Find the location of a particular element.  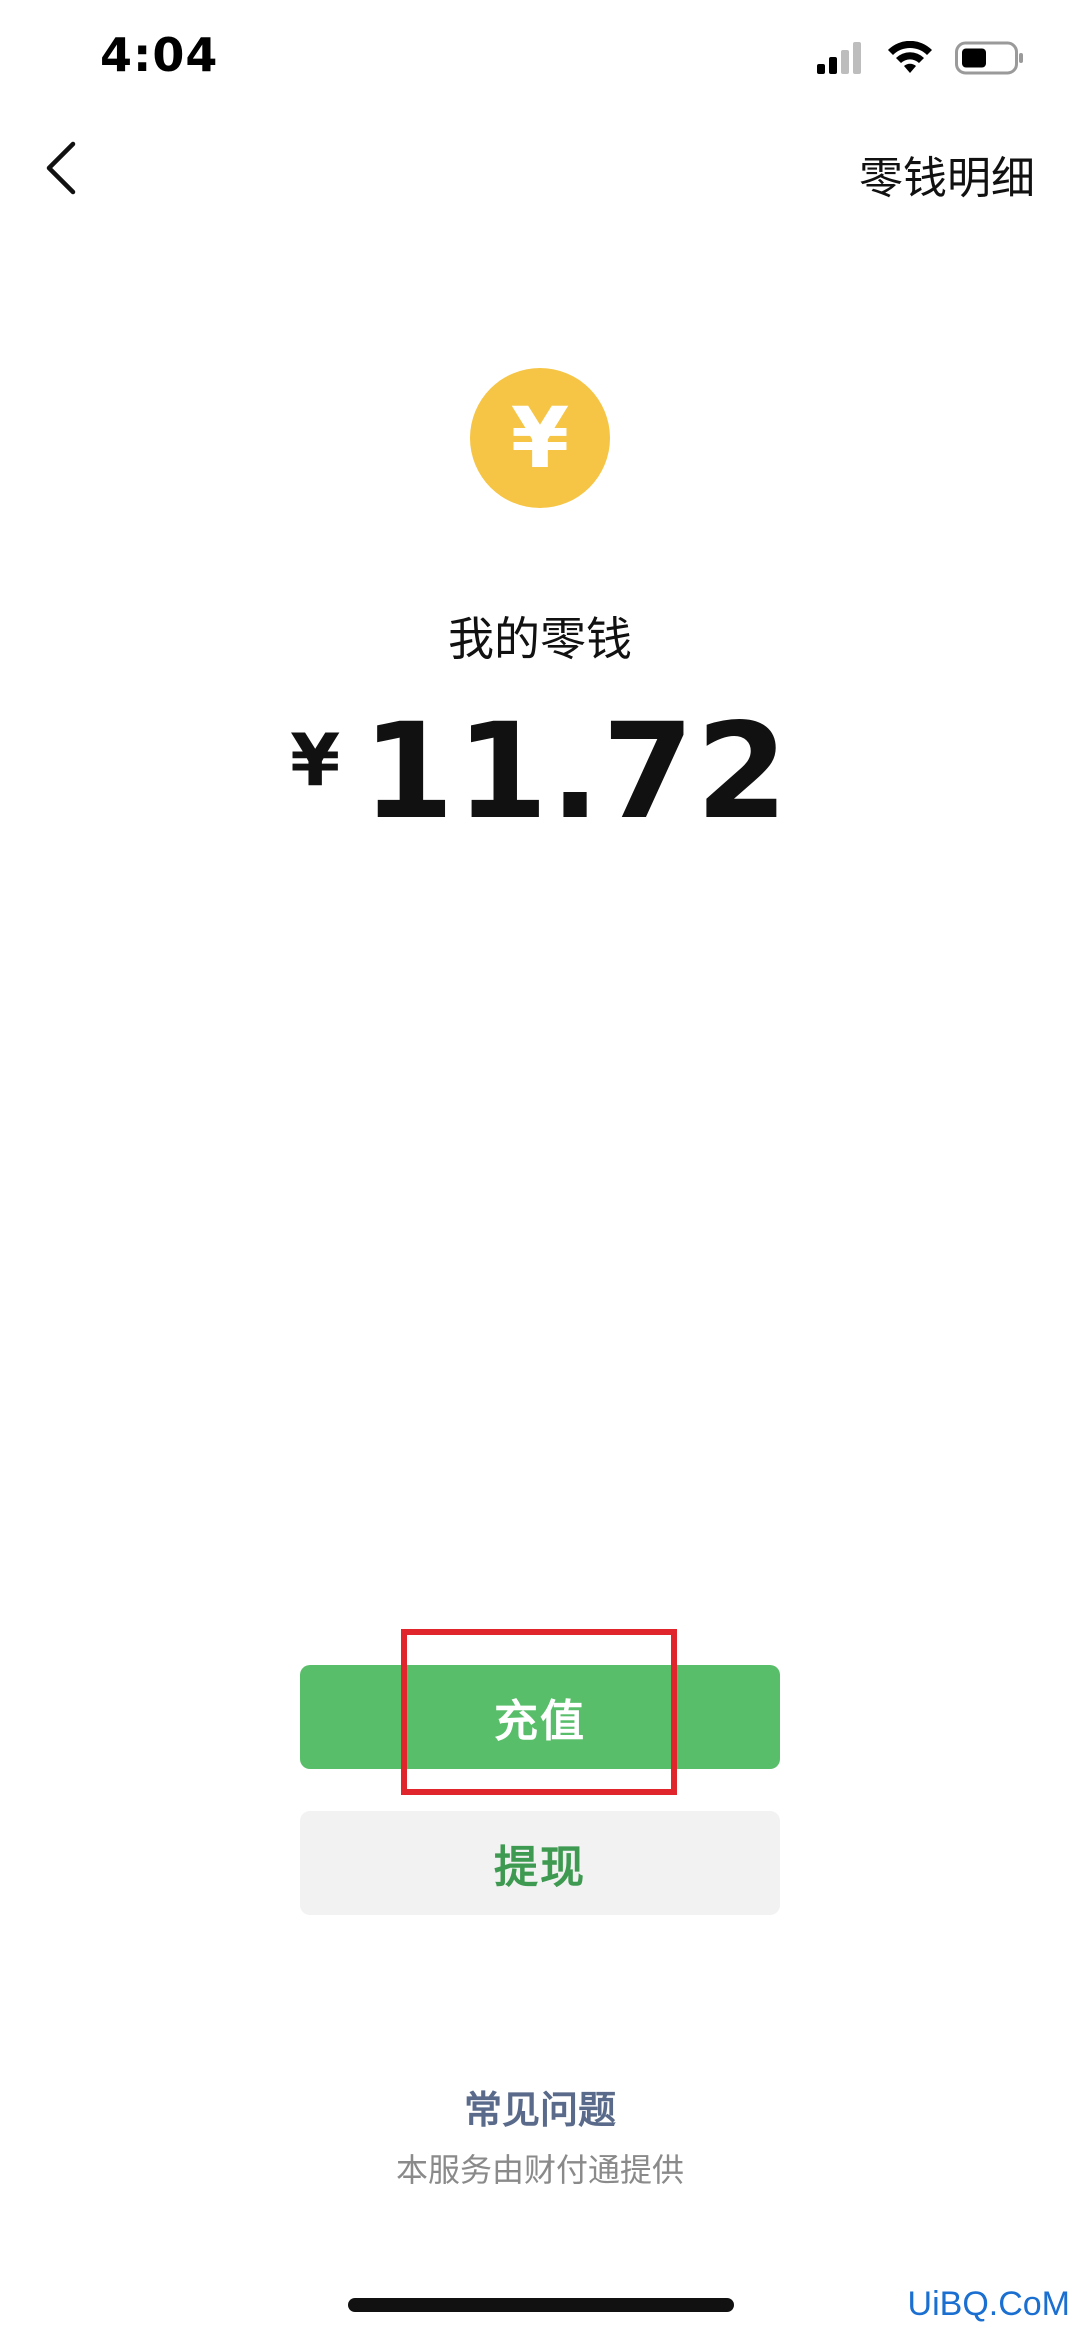

status-bar: 4:04 is located at coordinates (540, 60).